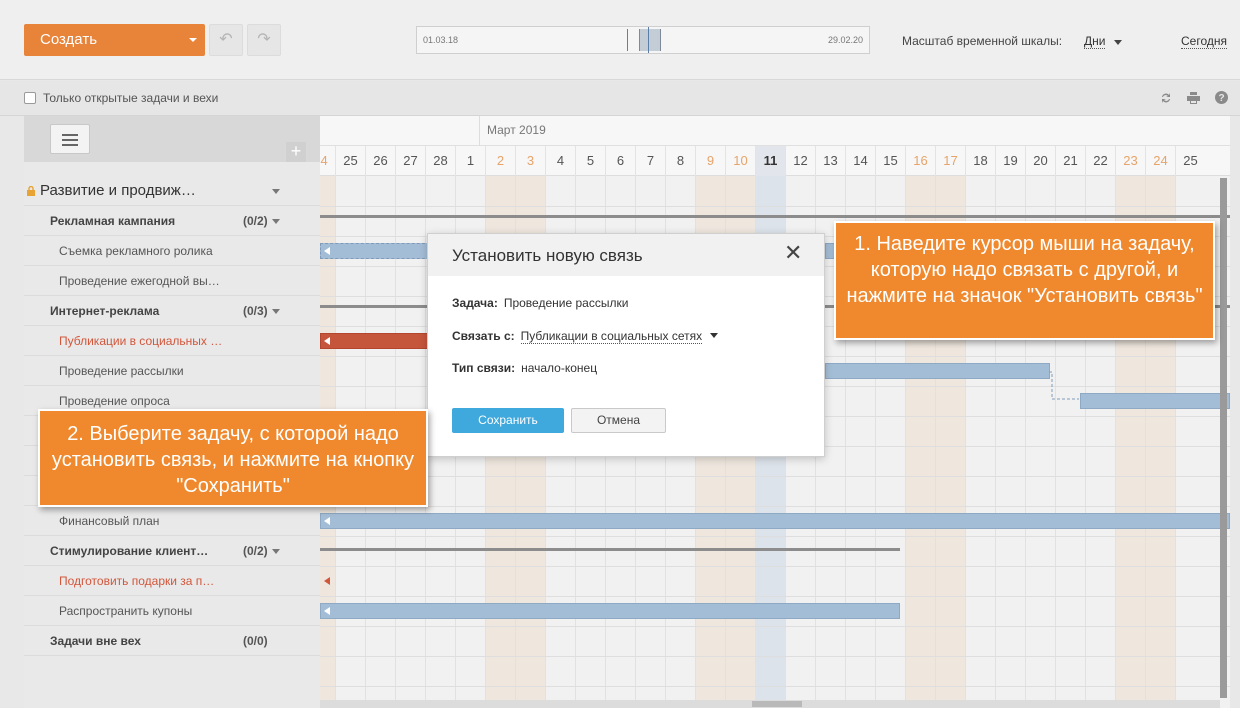 This screenshot has height=708, width=1240. Describe the element at coordinates (620, 98) in the screenshot. I see `filter-bar: Только открытые задачи и вехи ?` at that location.